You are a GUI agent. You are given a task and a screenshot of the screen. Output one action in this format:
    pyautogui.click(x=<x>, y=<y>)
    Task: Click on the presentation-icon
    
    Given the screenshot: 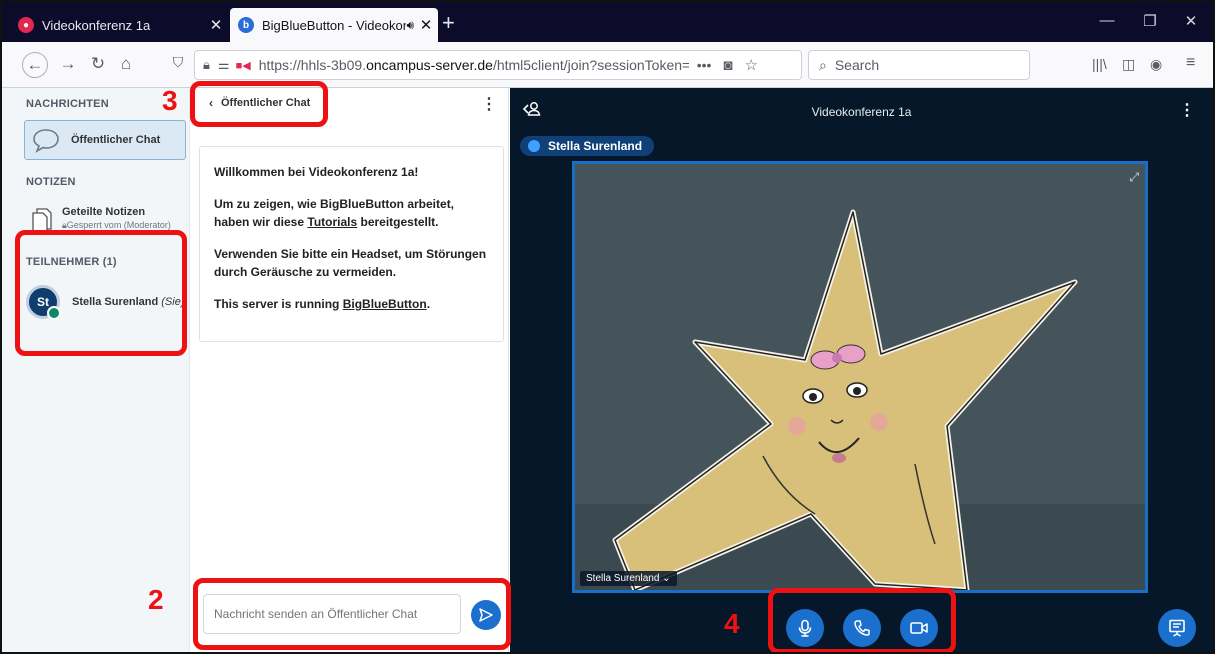 What is the action you would take?
    pyautogui.click(x=1177, y=628)
    